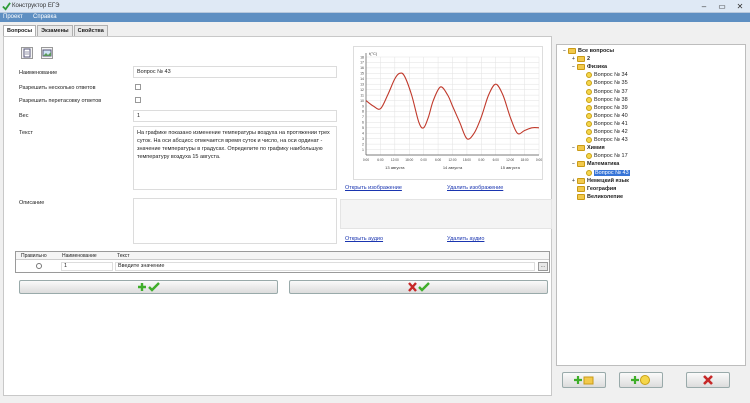 The height and width of the screenshot is (403, 750). I want to click on correct-radio, so click(39, 266).